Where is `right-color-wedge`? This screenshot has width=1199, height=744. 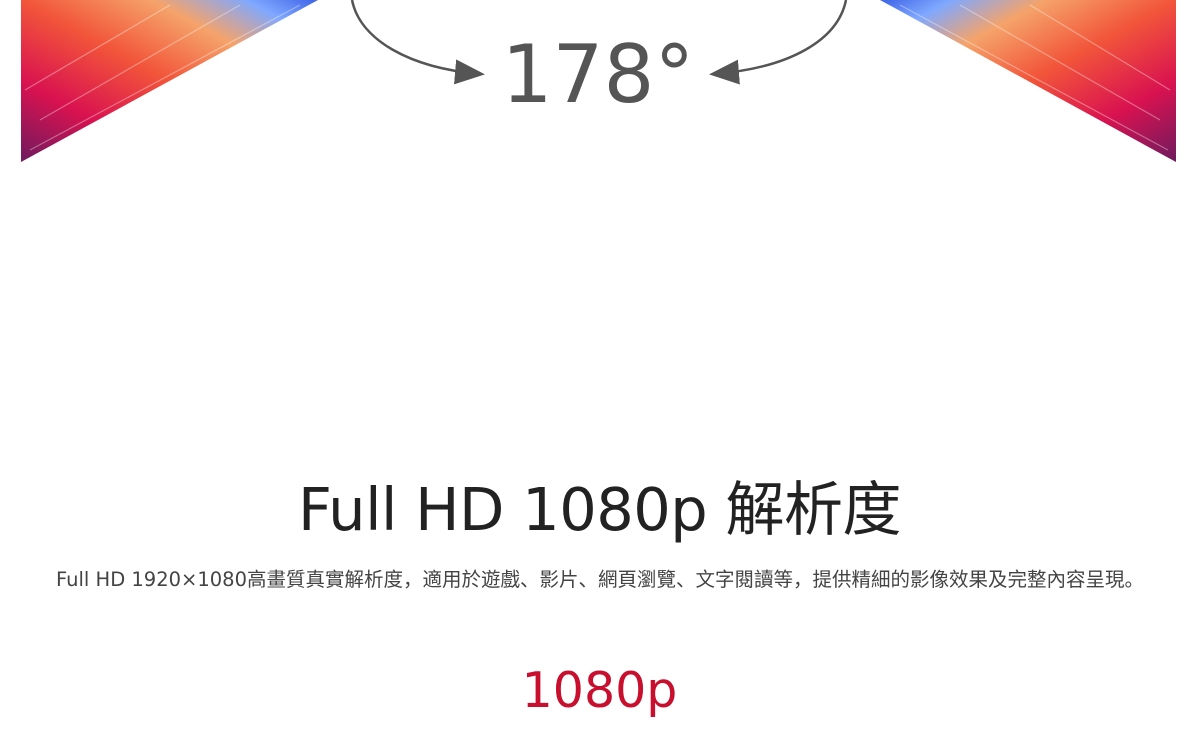
right-color-wedge is located at coordinates (1028, 81).